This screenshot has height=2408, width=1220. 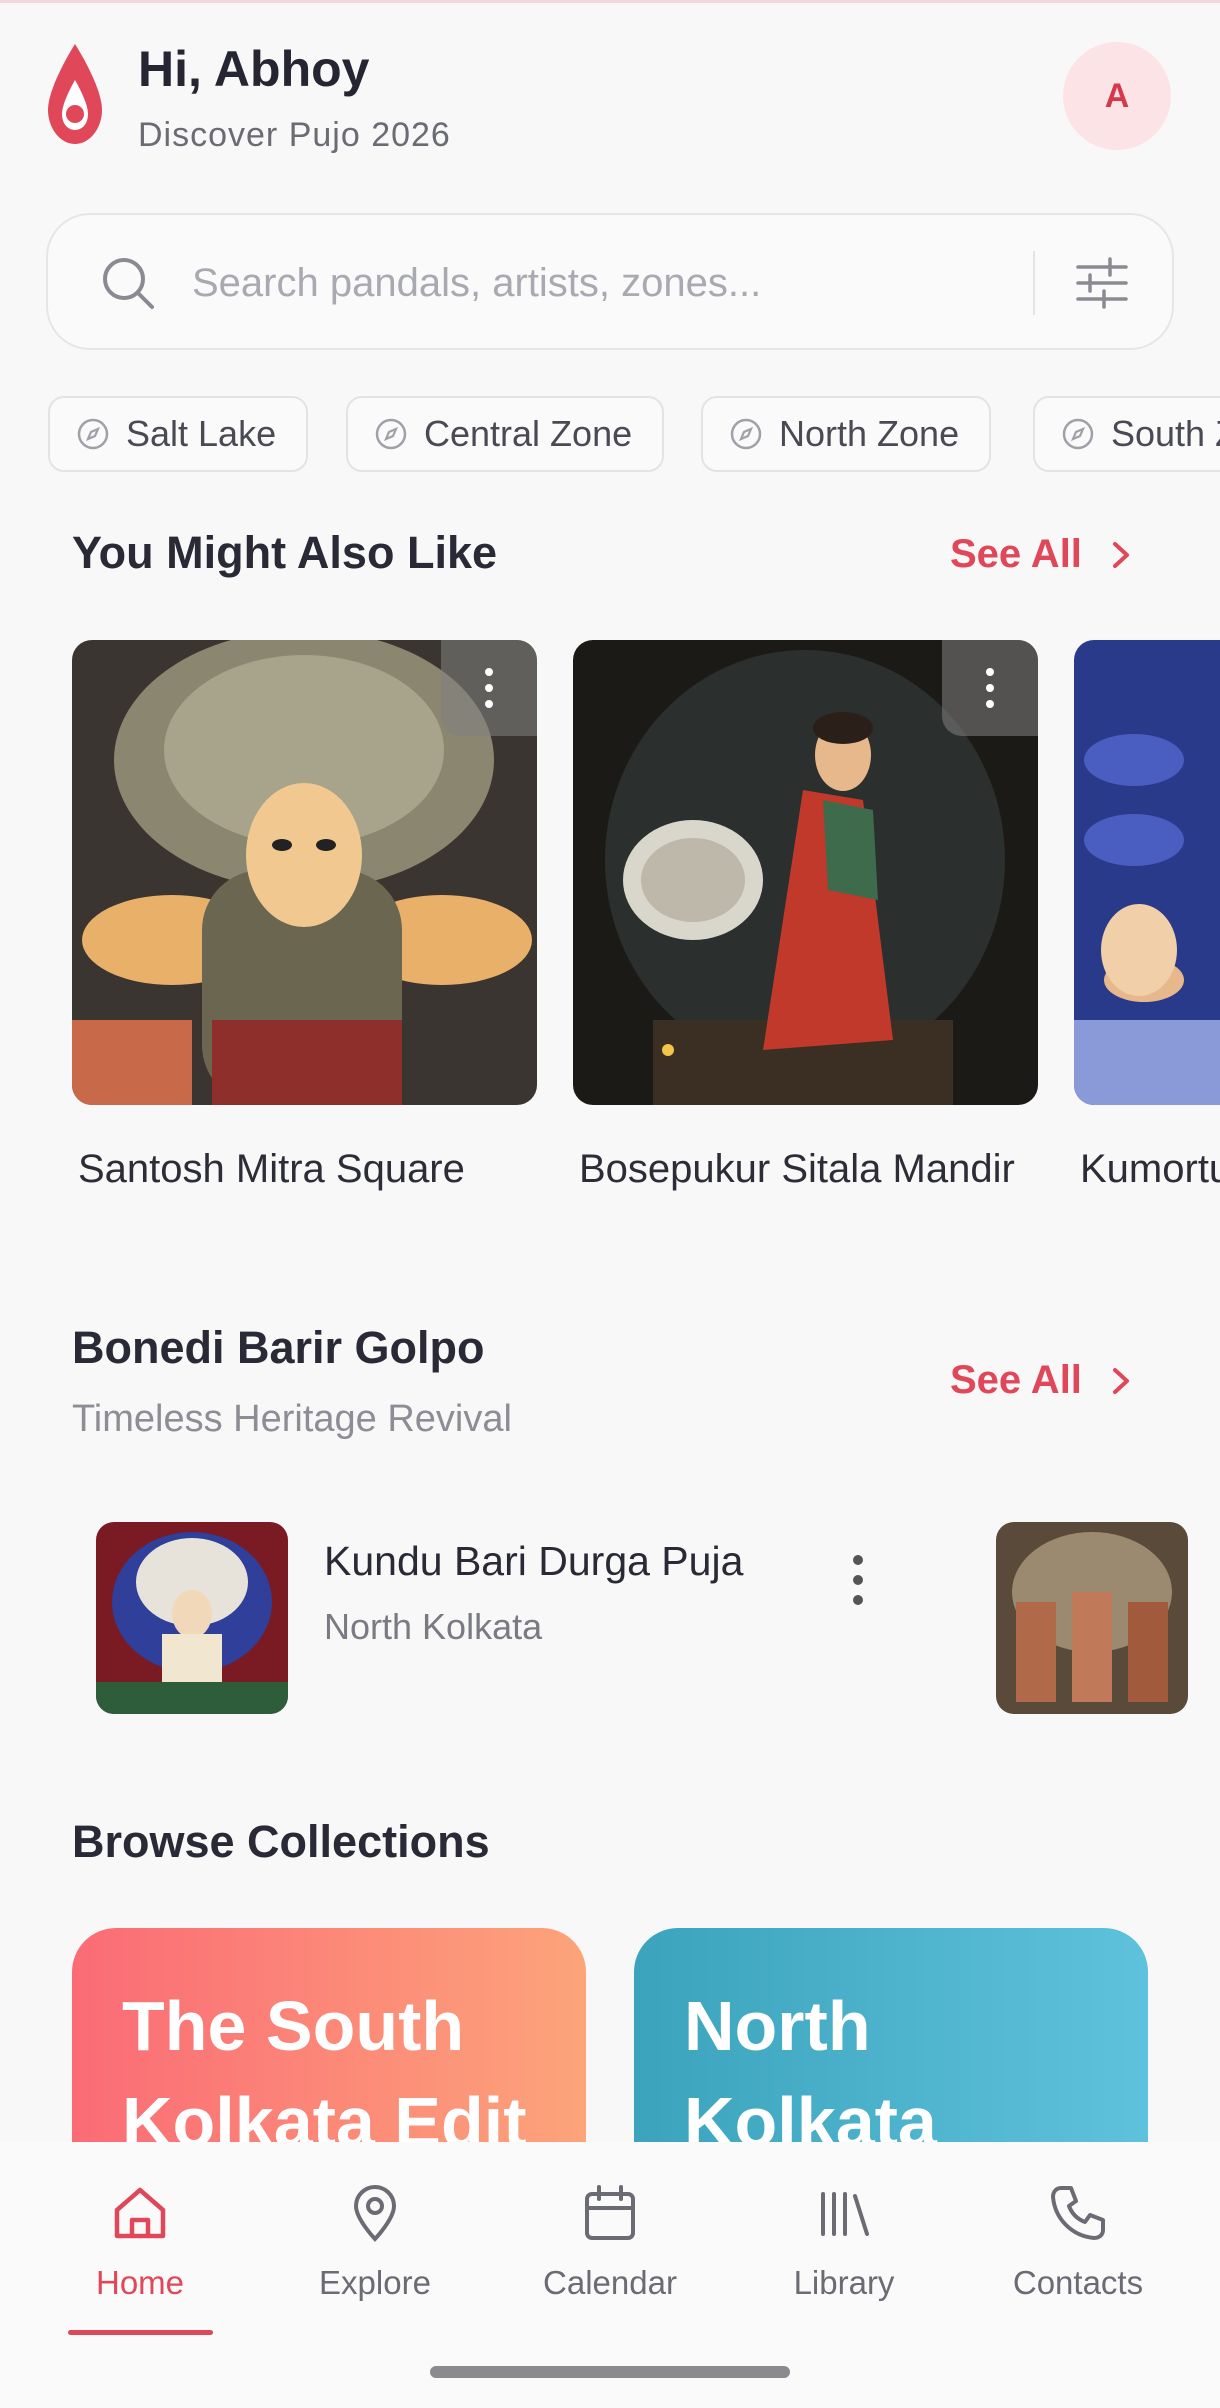 I want to click on nav-calendar: Calendar, so click(x=610, y=2242).